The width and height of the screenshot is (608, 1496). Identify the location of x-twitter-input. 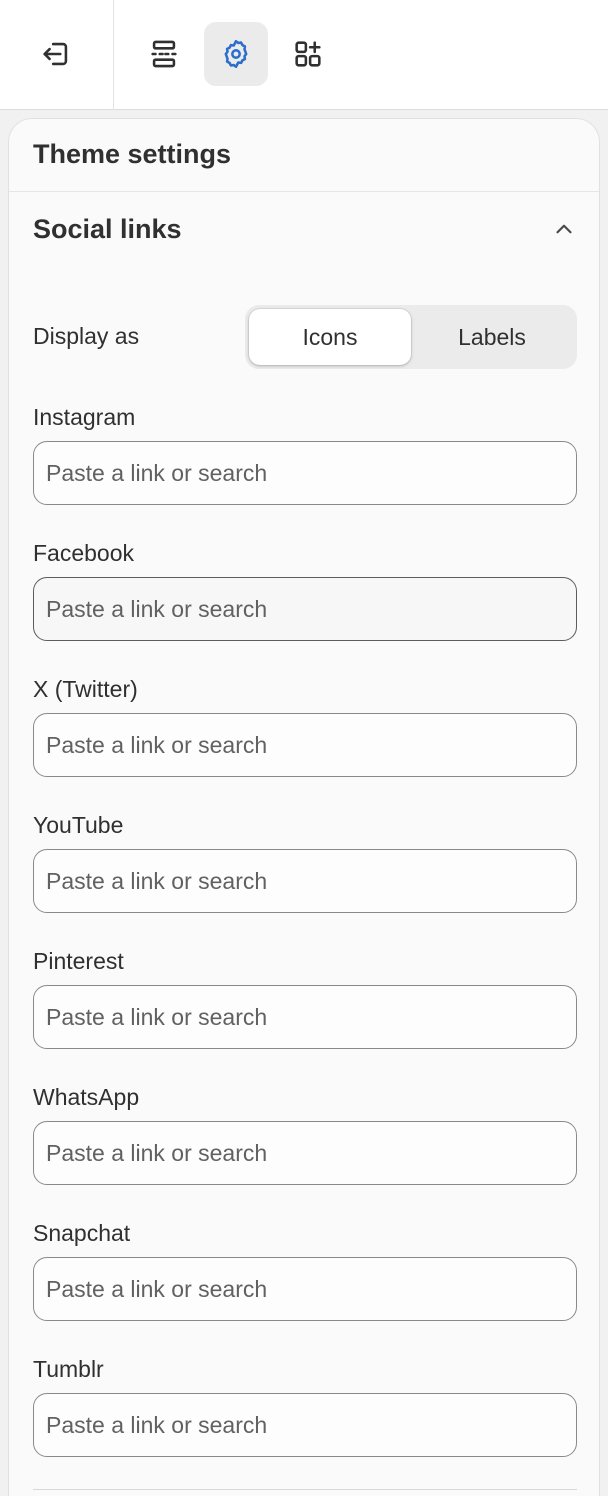
(305, 745).